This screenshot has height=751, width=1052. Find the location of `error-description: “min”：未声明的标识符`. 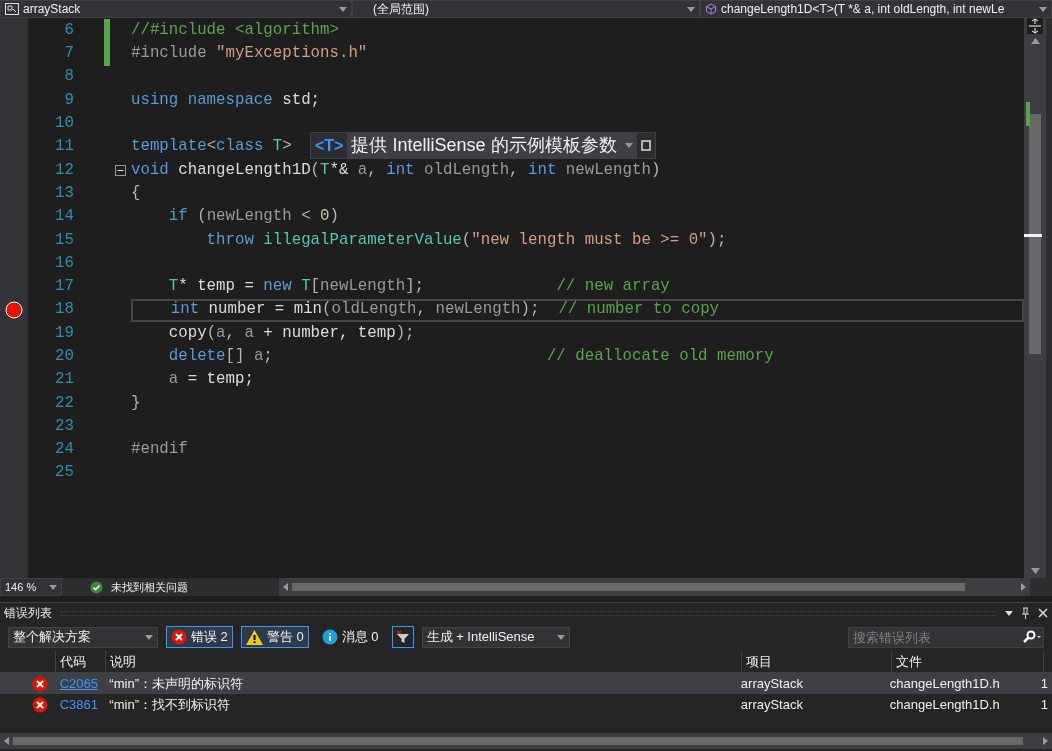

error-description: “min”：未声明的标识符 is located at coordinates (176, 683).